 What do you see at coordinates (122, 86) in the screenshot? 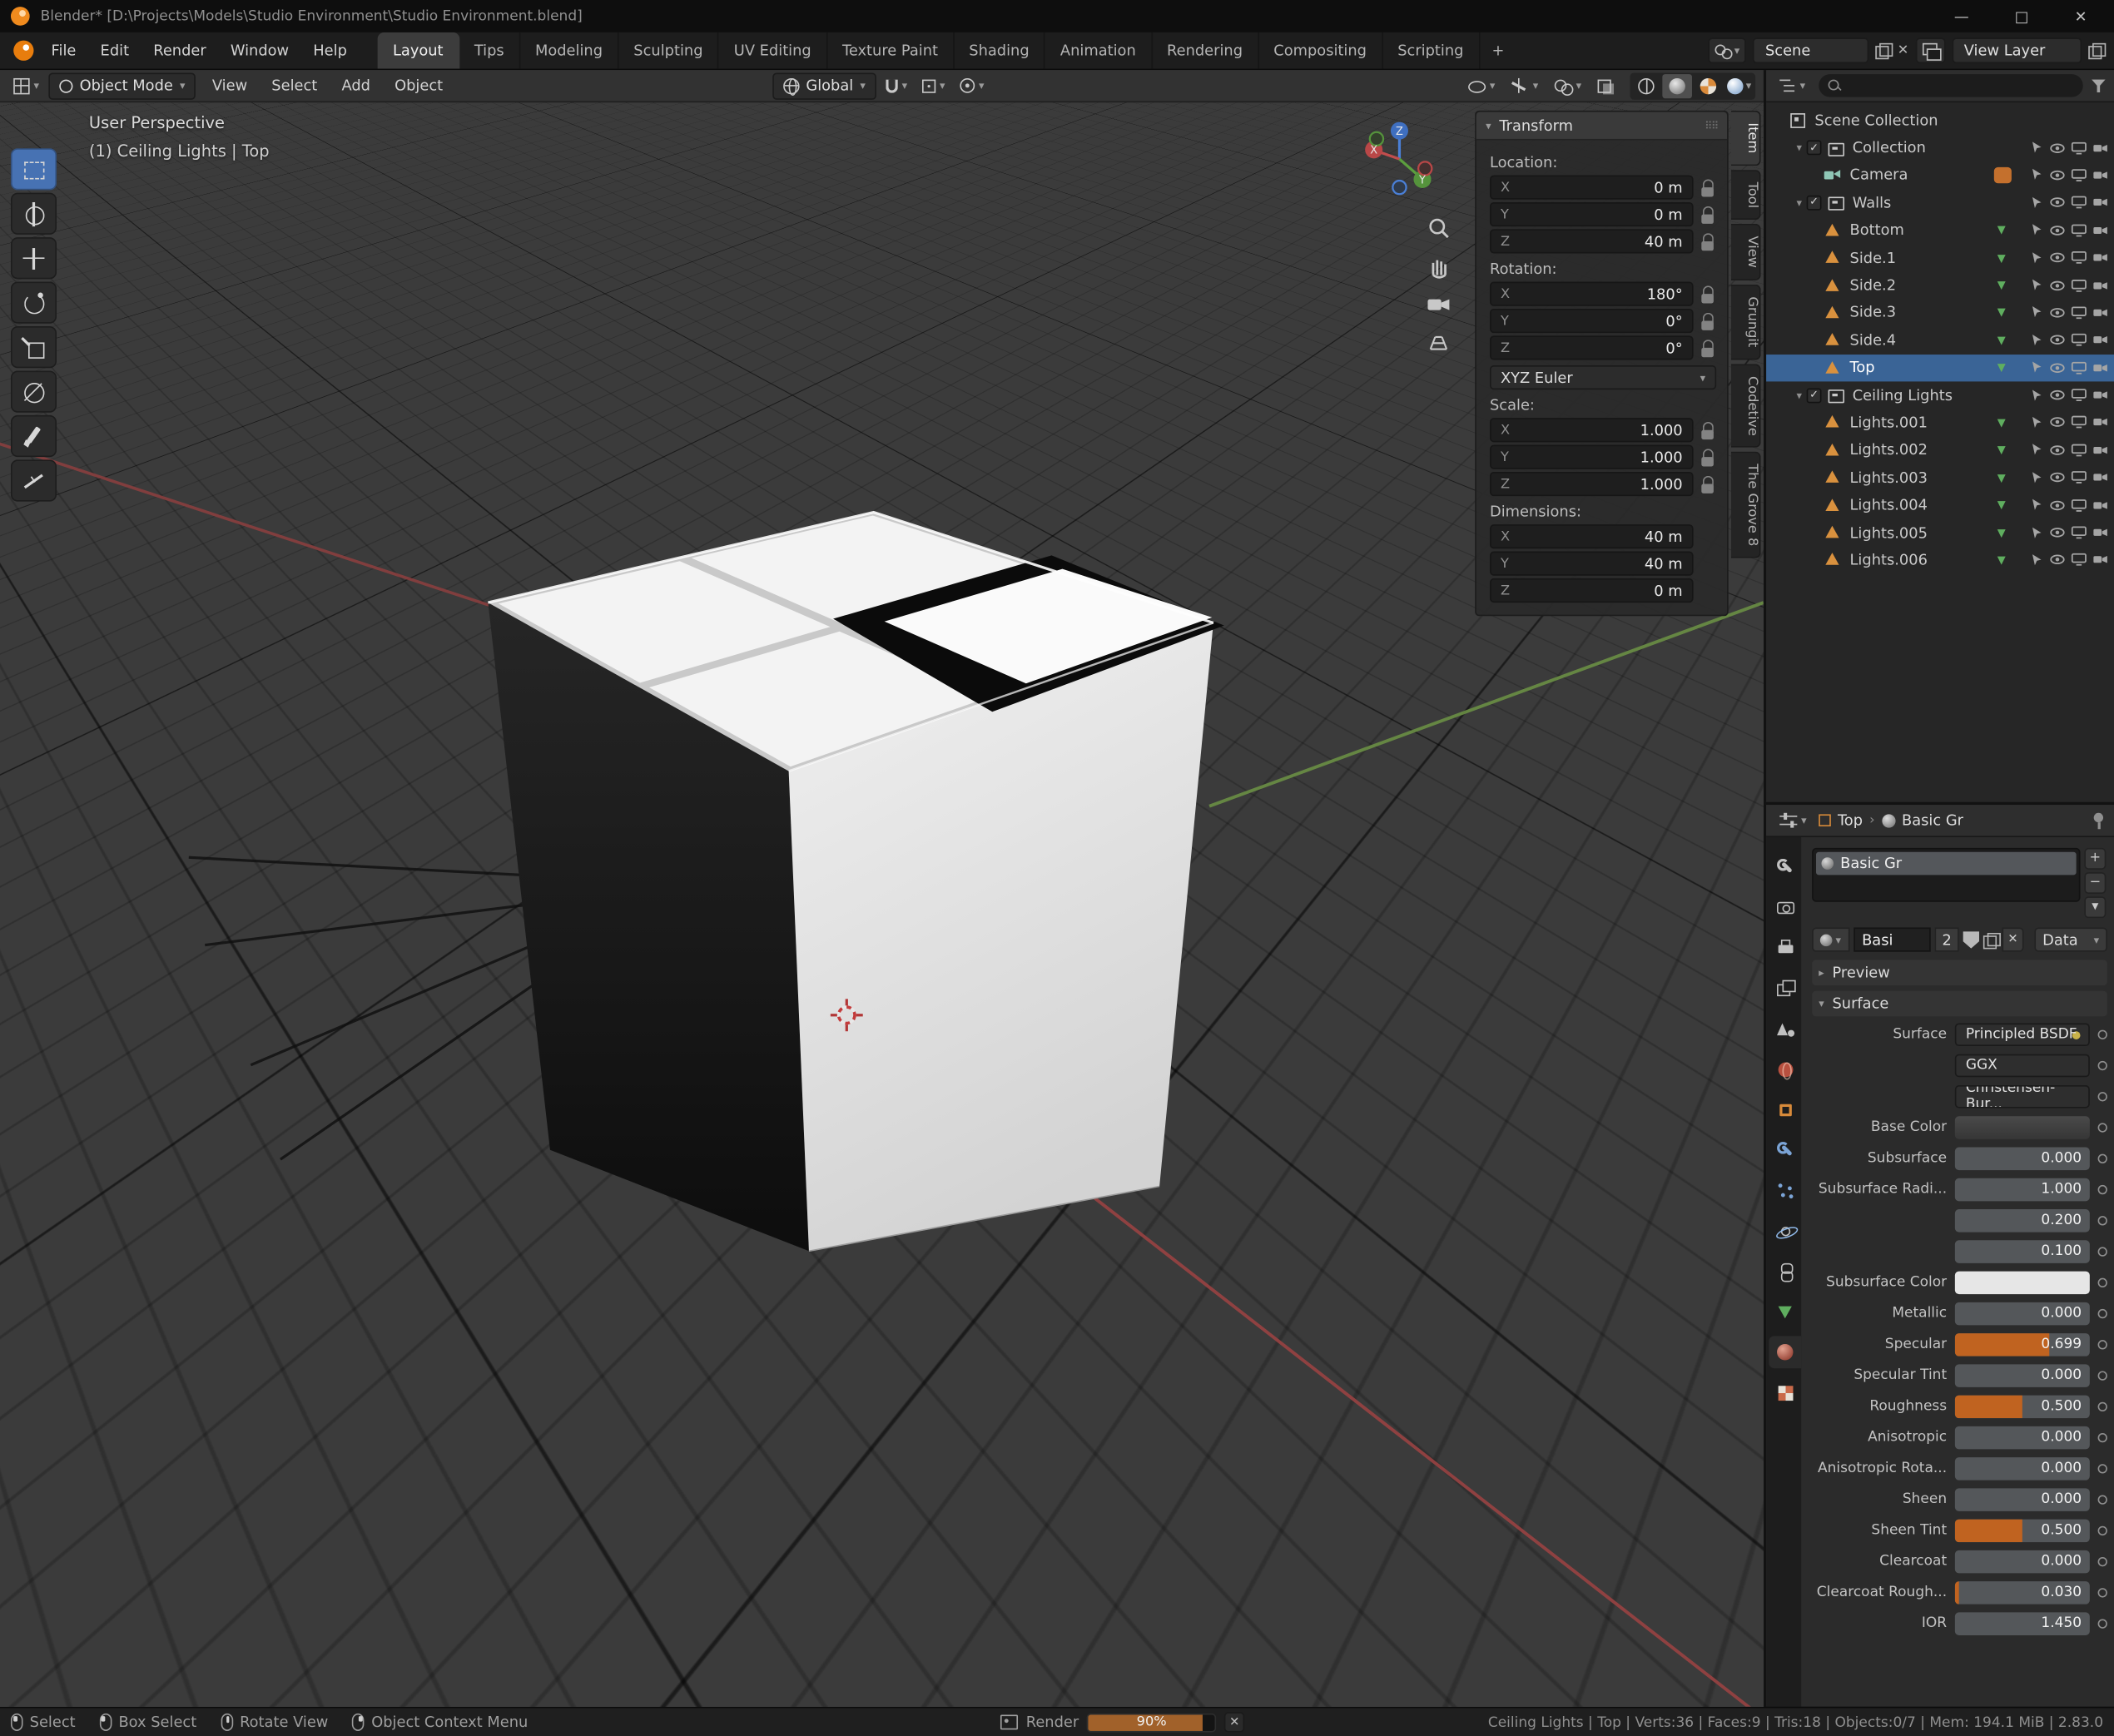
I see `mode-dropdown: Object Mode ▾` at bounding box center [122, 86].